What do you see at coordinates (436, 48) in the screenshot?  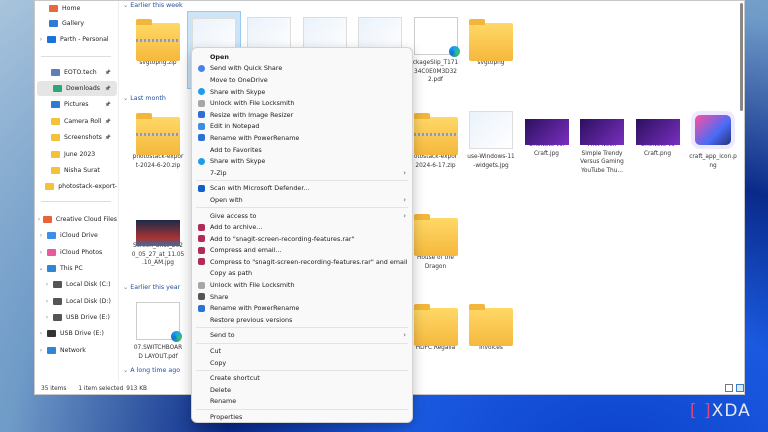 I see `file-item: ckageSlip_T171 34C0E0M3D32 2.pdf` at bounding box center [436, 48].